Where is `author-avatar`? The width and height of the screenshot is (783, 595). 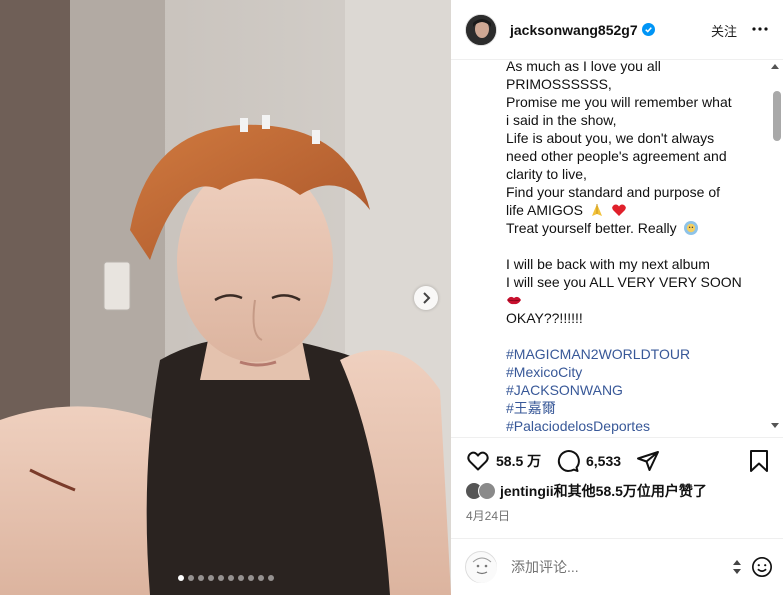
author-avatar is located at coordinates (481, 29).